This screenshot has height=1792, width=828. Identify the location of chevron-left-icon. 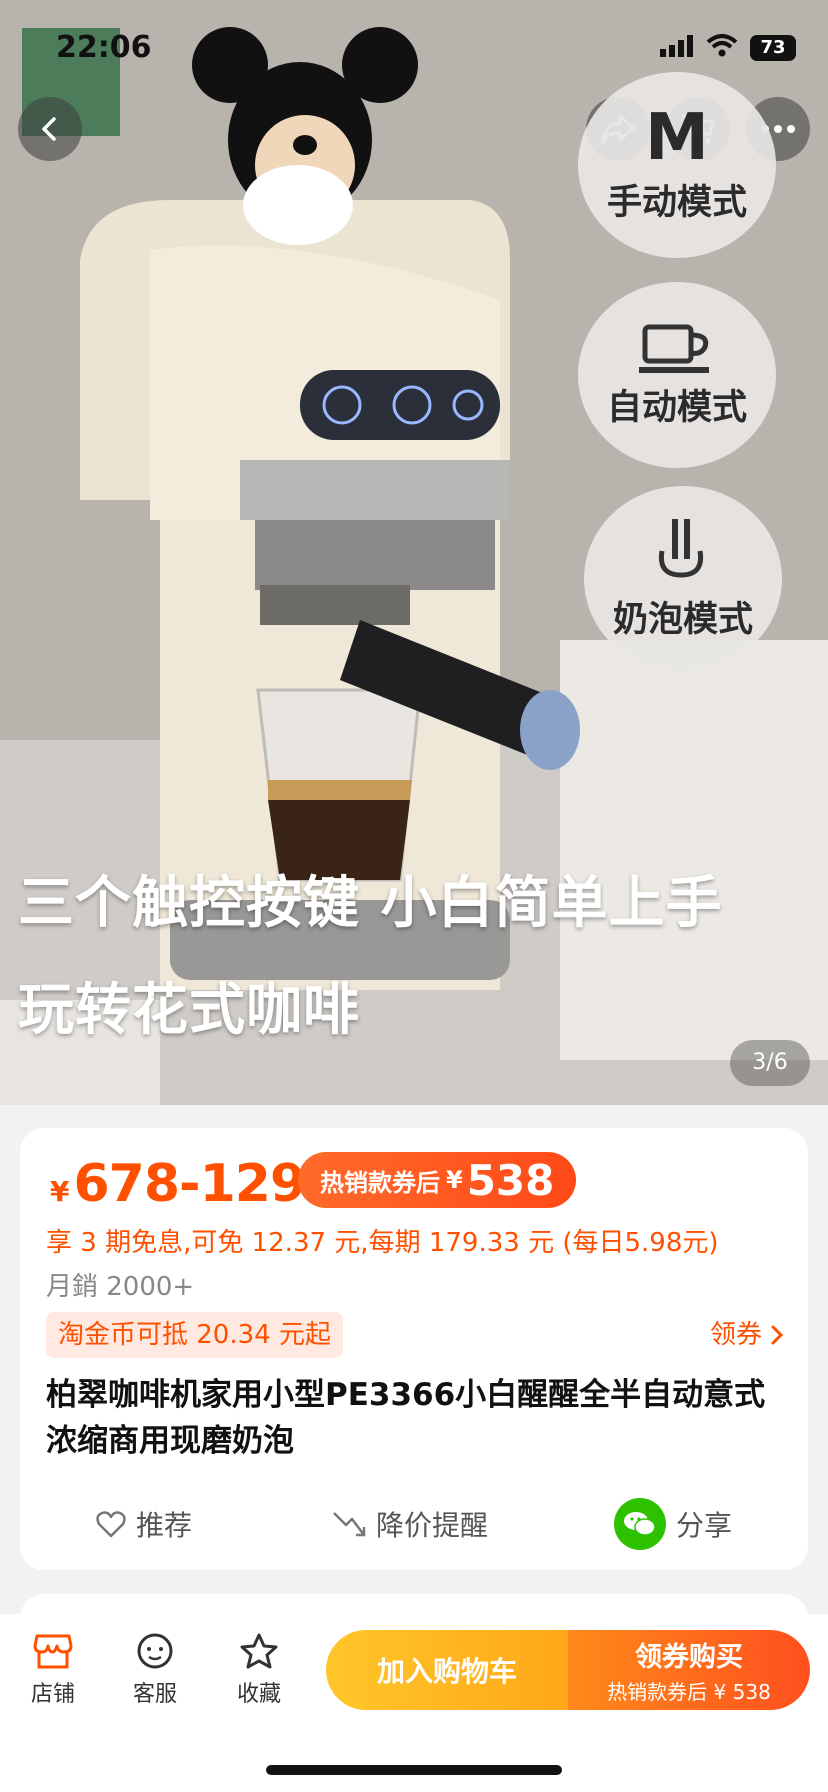
(49, 129).